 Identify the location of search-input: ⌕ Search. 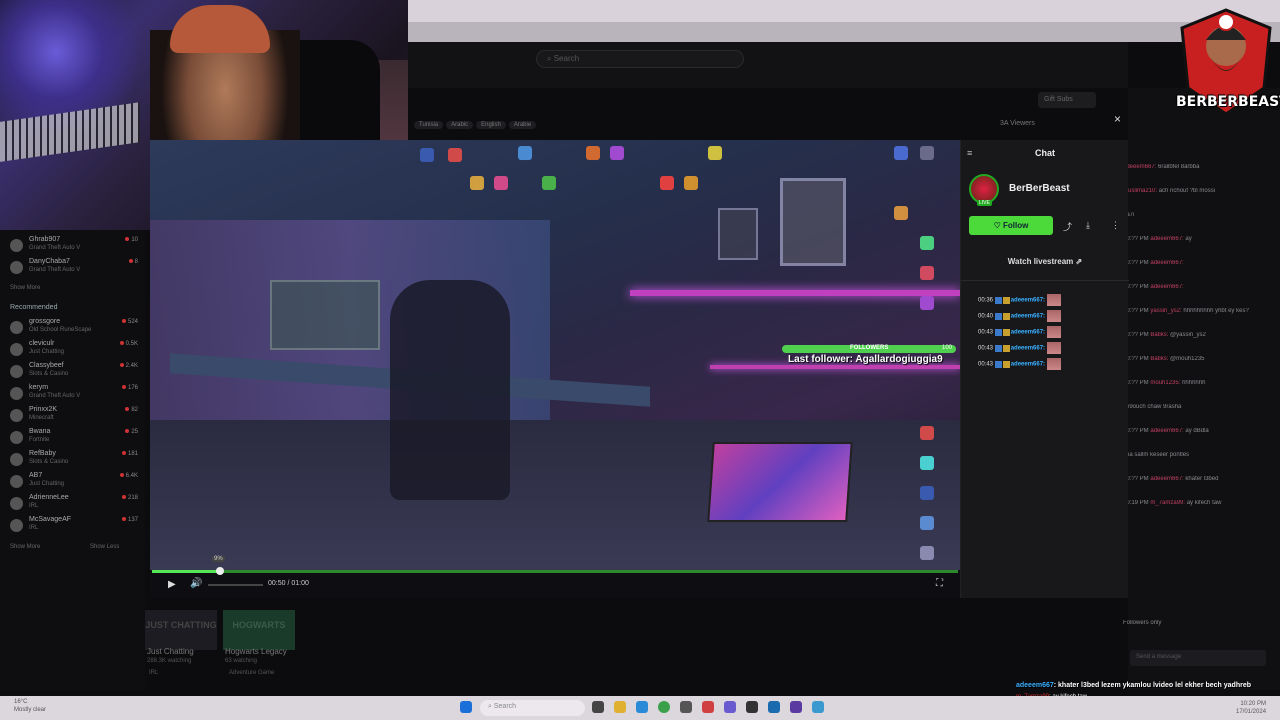
(640, 59).